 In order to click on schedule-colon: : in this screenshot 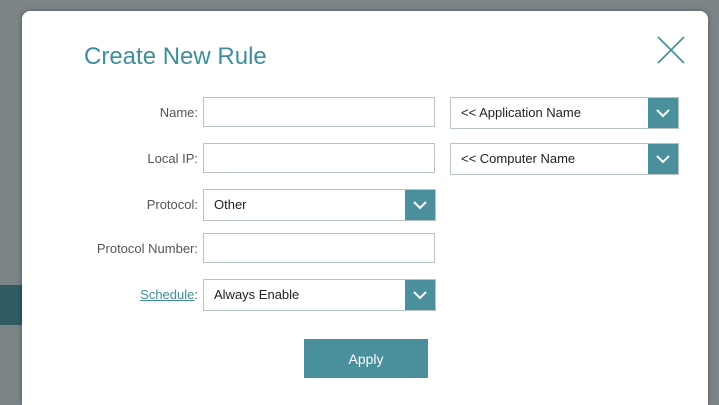, I will do `click(196, 294)`.